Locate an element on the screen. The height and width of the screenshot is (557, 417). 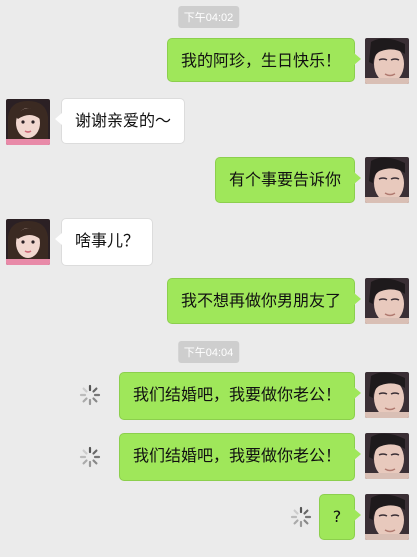
message-bubble-sent: ? is located at coordinates (340, 517).